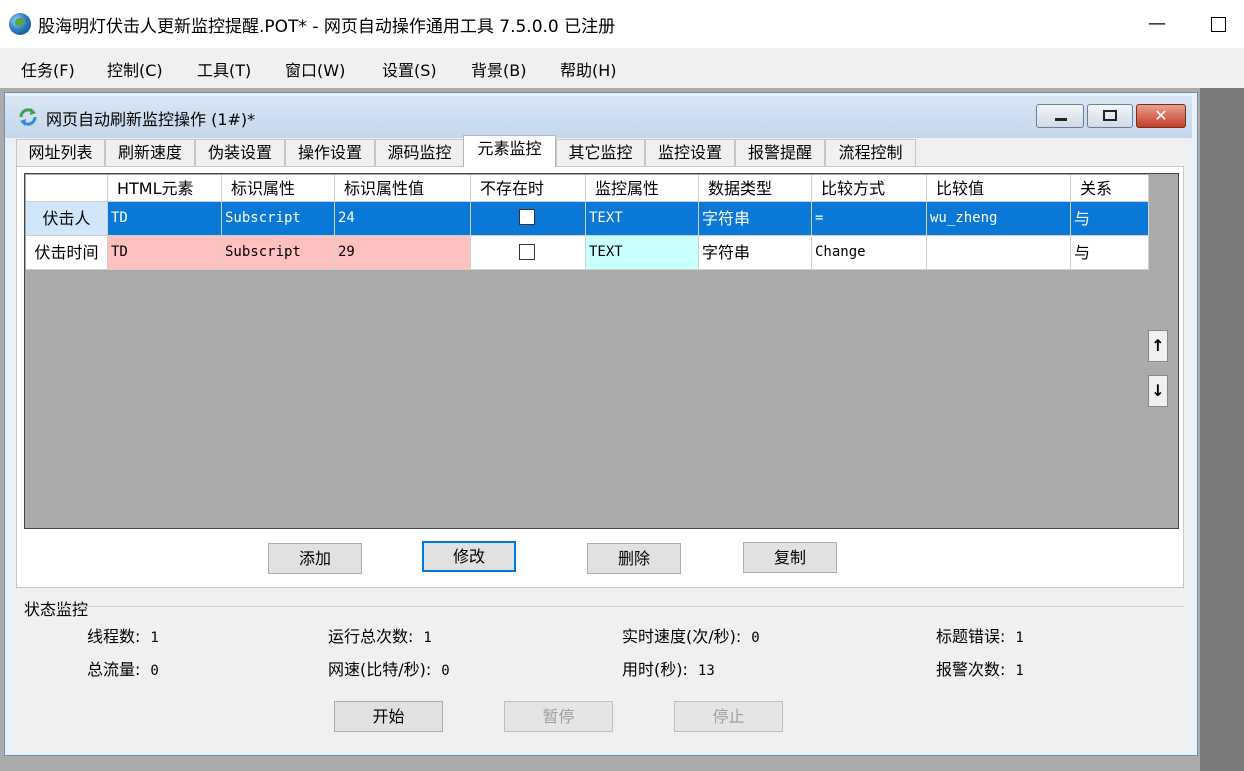 The height and width of the screenshot is (771, 1244). What do you see at coordinates (135, 69) in the screenshot?
I see `menu-control: 控制(C)` at bounding box center [135, 69].